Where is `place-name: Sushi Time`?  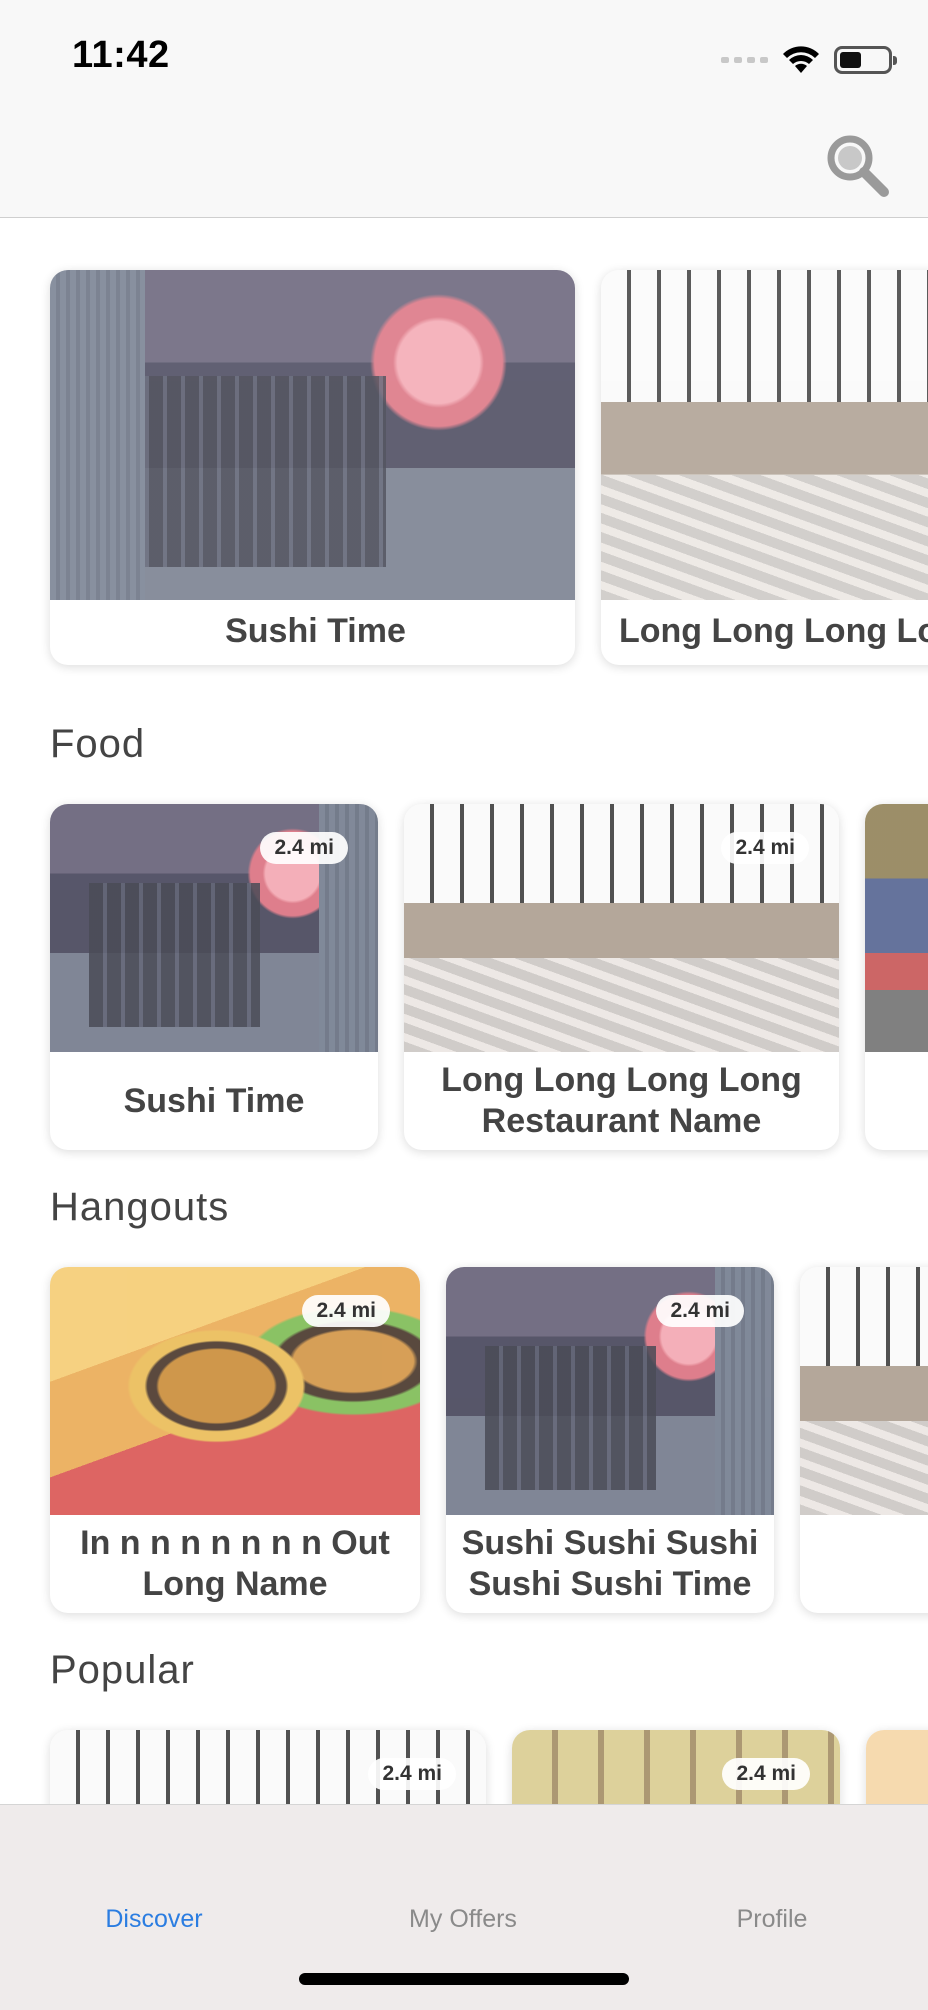
place-name: Sushi Time is located at coordinates (214, 1100).